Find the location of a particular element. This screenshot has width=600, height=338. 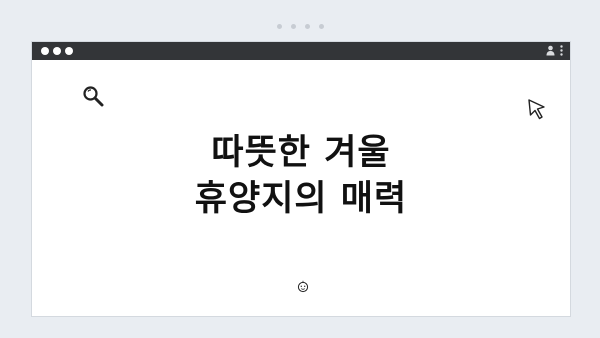

window-dots-icon is located at coordinates (57, 51).